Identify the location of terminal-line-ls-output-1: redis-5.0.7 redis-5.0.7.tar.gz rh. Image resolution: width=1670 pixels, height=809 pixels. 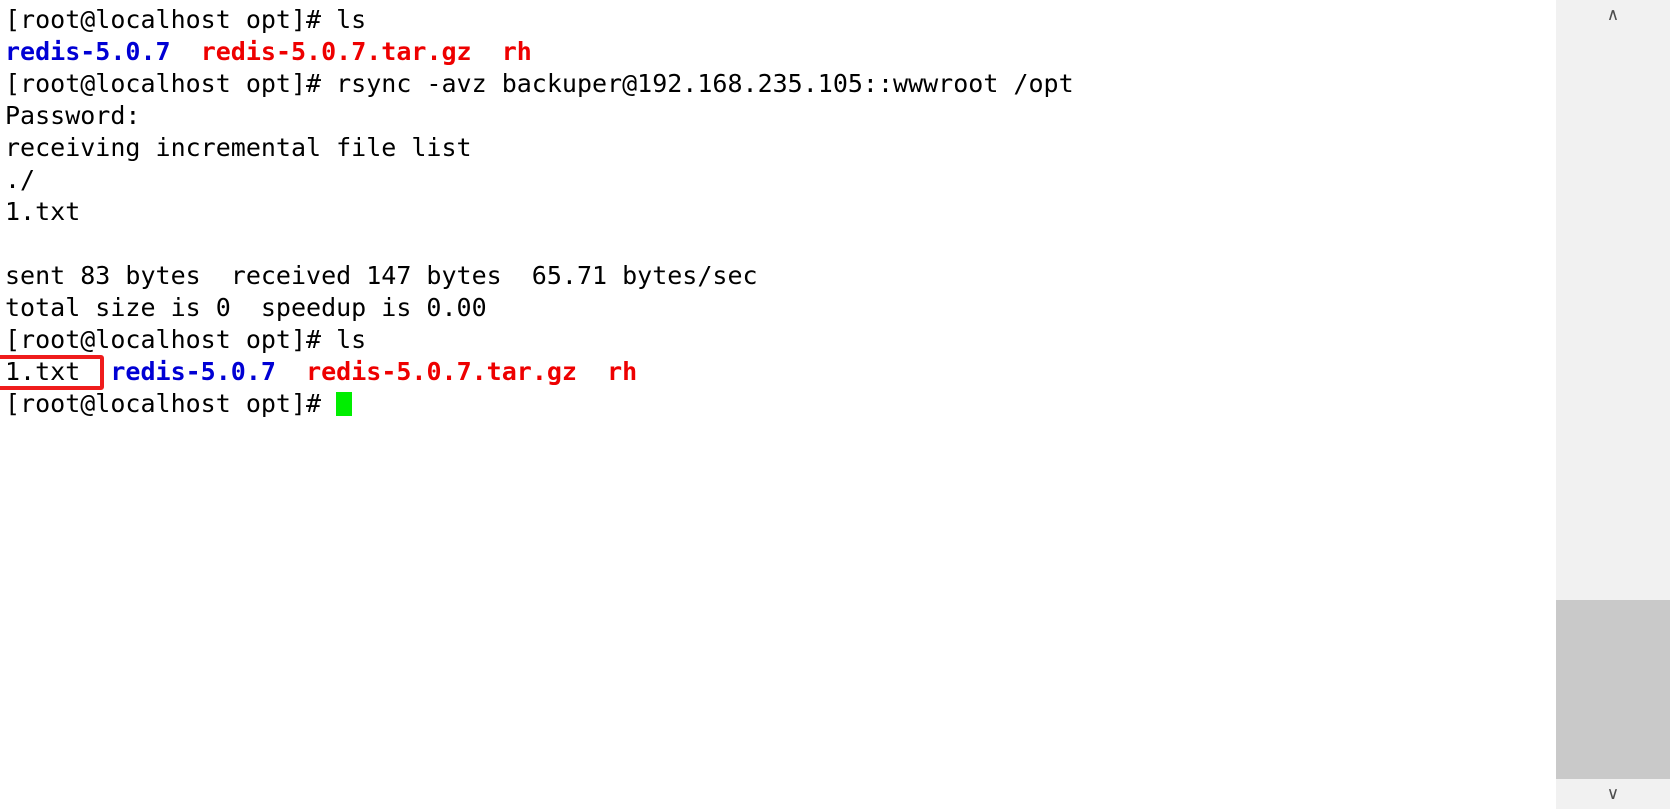
(780, 52).